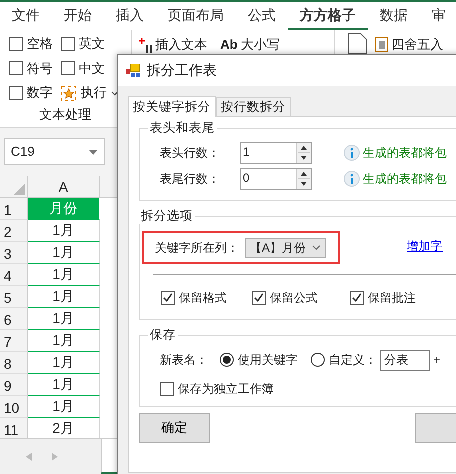 The height and width of the screenshot is (474, 456). What do you see at coordinates (26, 16) in the screenshot?
I see `ribbon-tab: 文件` at bounding box center [26, 16].